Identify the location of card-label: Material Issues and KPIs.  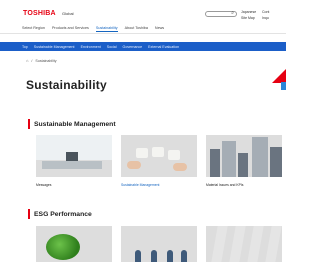
(244, 185).